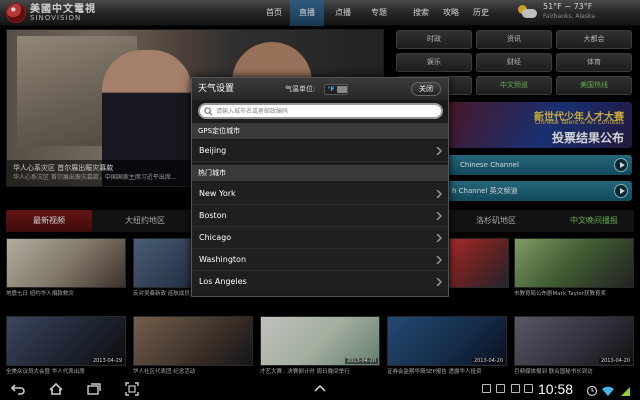  I want to click on recent-apps-icon, so click(94, 389).